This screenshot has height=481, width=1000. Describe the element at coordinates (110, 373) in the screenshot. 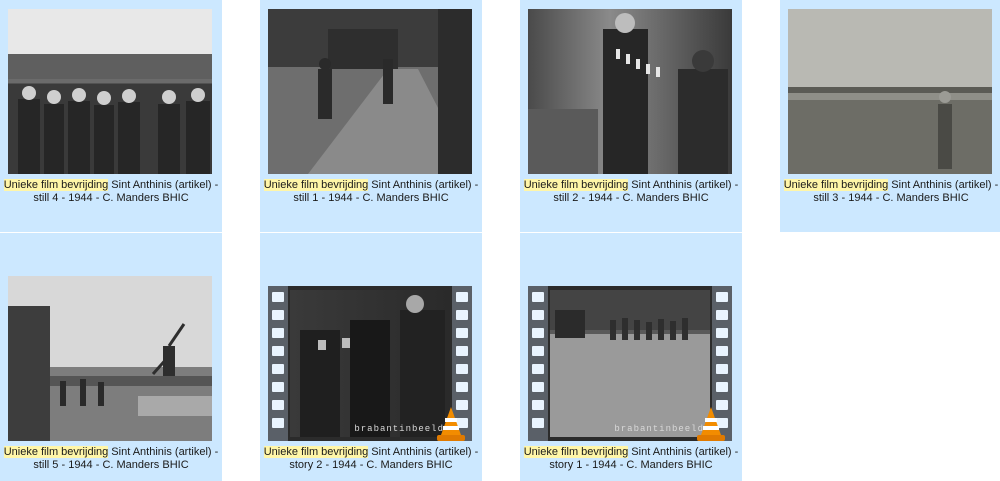

I see `windmill-photo-icon` at that location.